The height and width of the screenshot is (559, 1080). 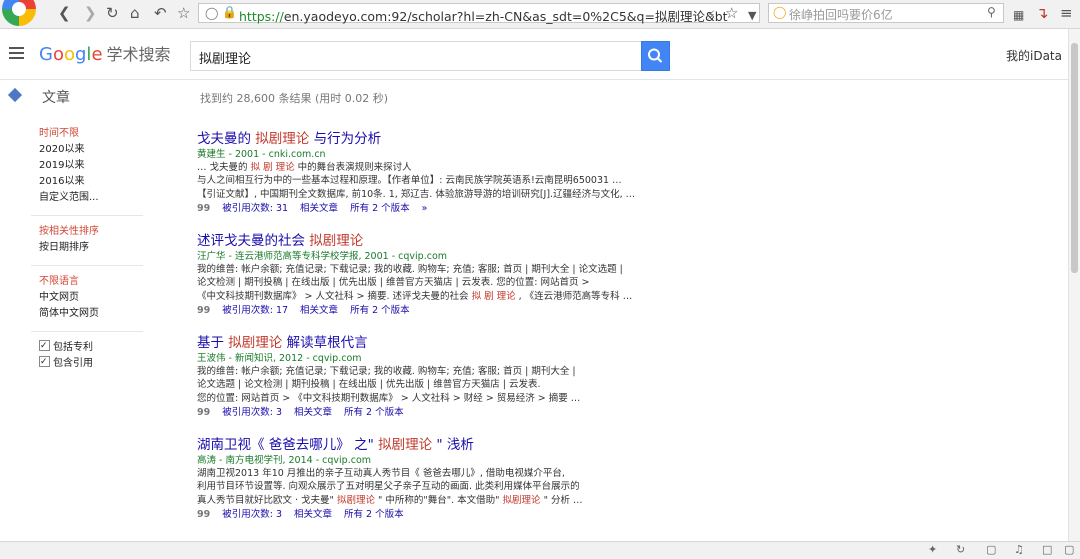 What do you see at coordinates (212, 13) in the screenshot?
I see `shield-icon: ◯` at bounding box center [212, 13].